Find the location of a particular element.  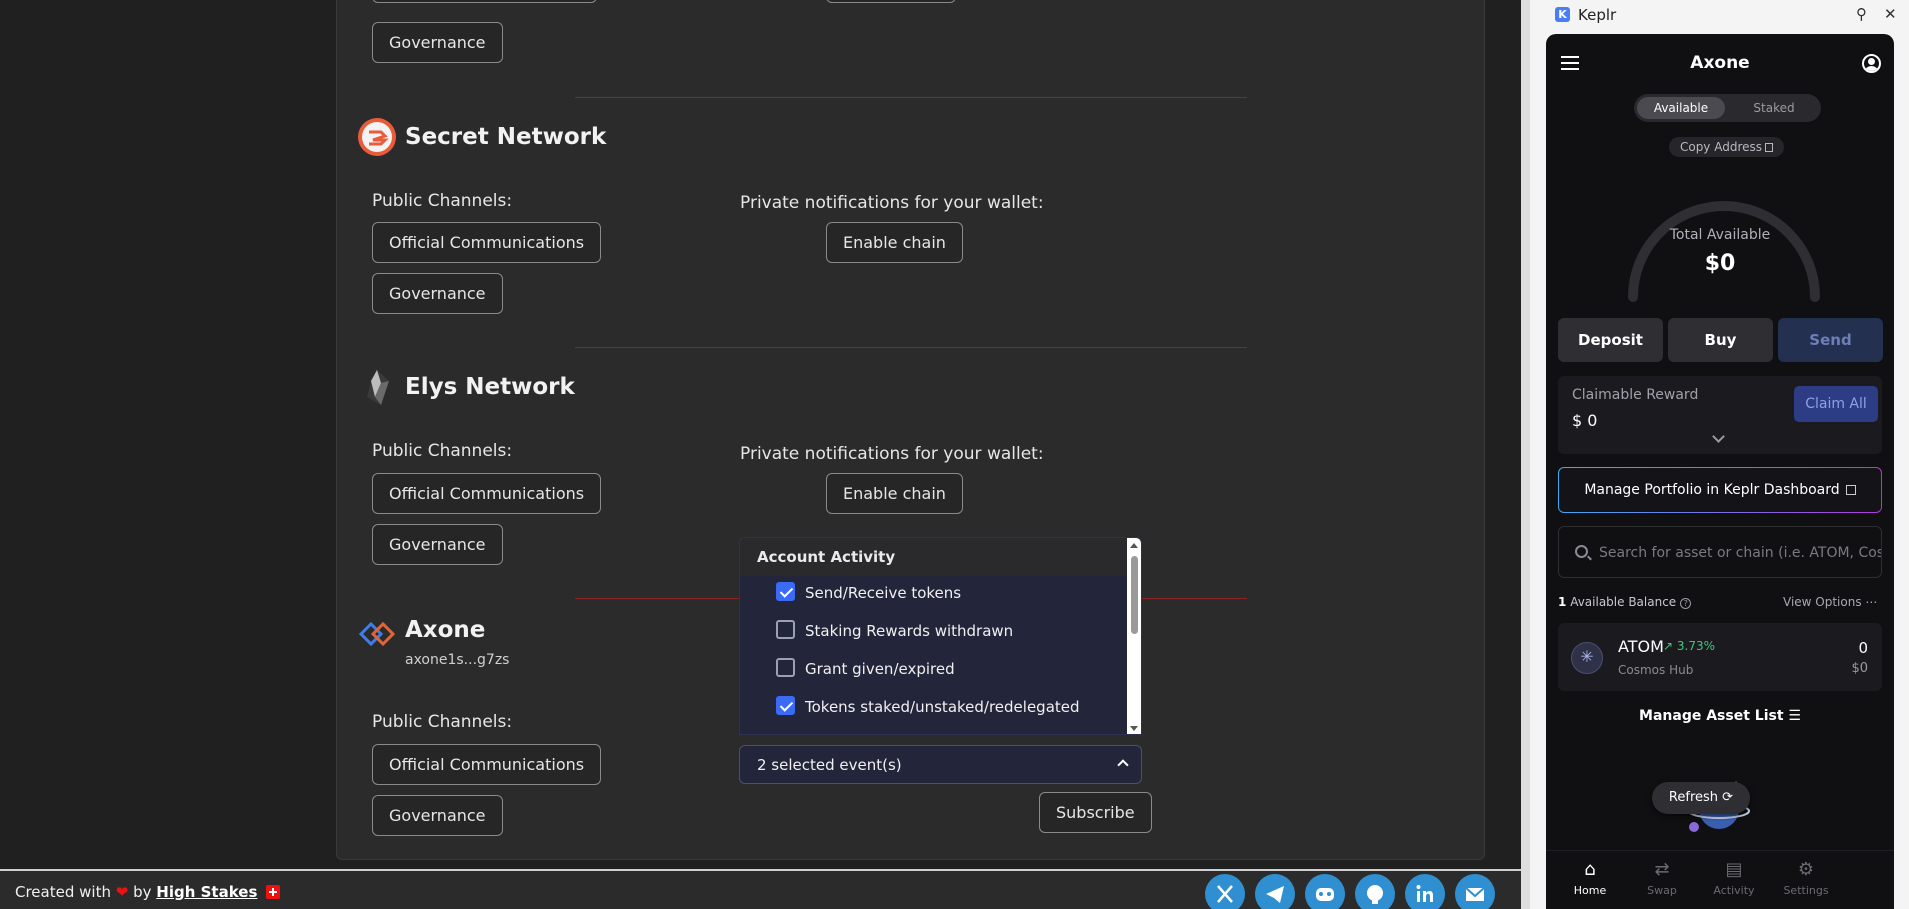

scroll-up-arrow-icon is located at coordinates (1134, 545).